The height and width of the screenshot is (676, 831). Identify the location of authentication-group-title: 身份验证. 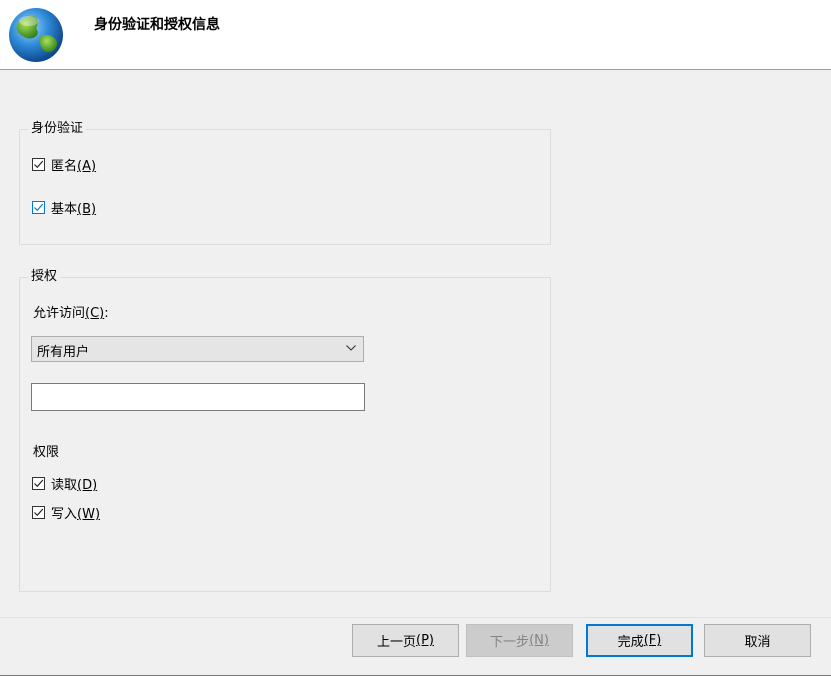
(57, 129).